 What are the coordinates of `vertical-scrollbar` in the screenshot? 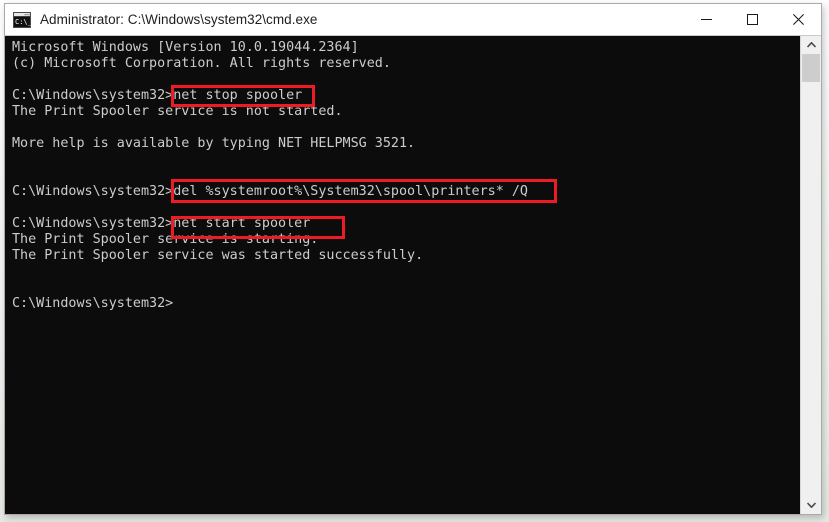 It's located at (810, 275).